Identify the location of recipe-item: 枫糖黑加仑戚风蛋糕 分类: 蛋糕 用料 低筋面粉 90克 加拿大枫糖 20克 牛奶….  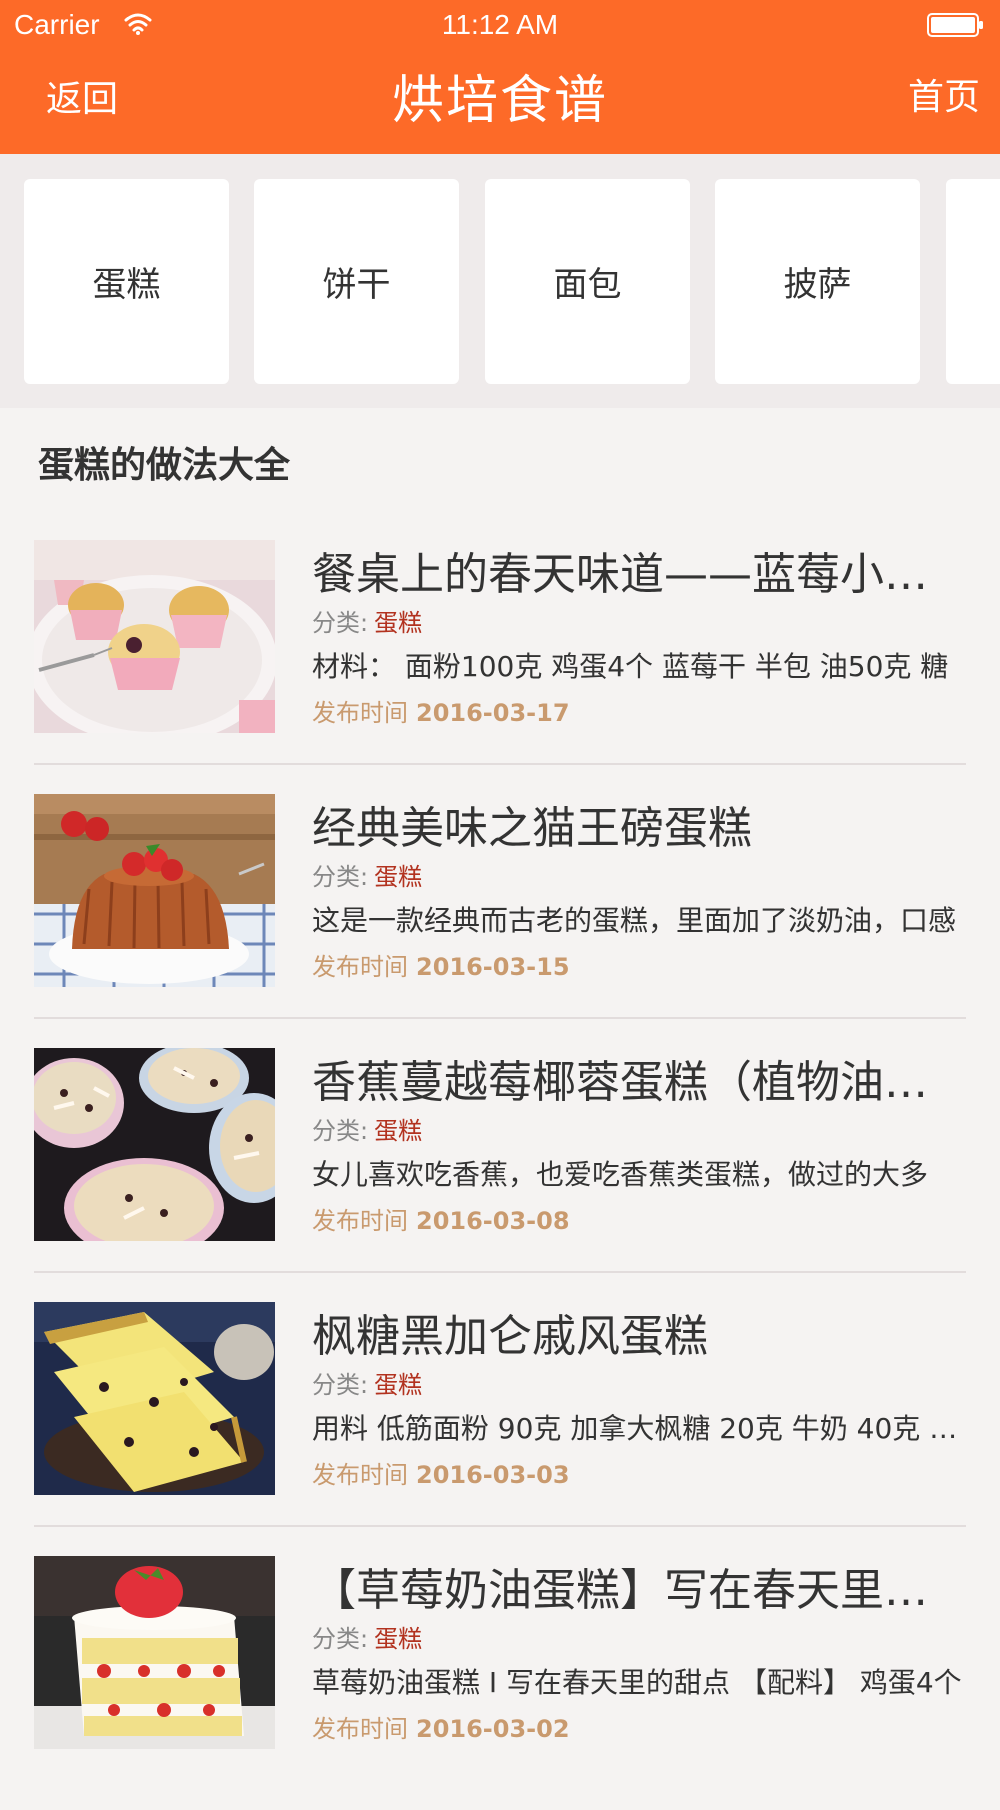
(500, 1429).